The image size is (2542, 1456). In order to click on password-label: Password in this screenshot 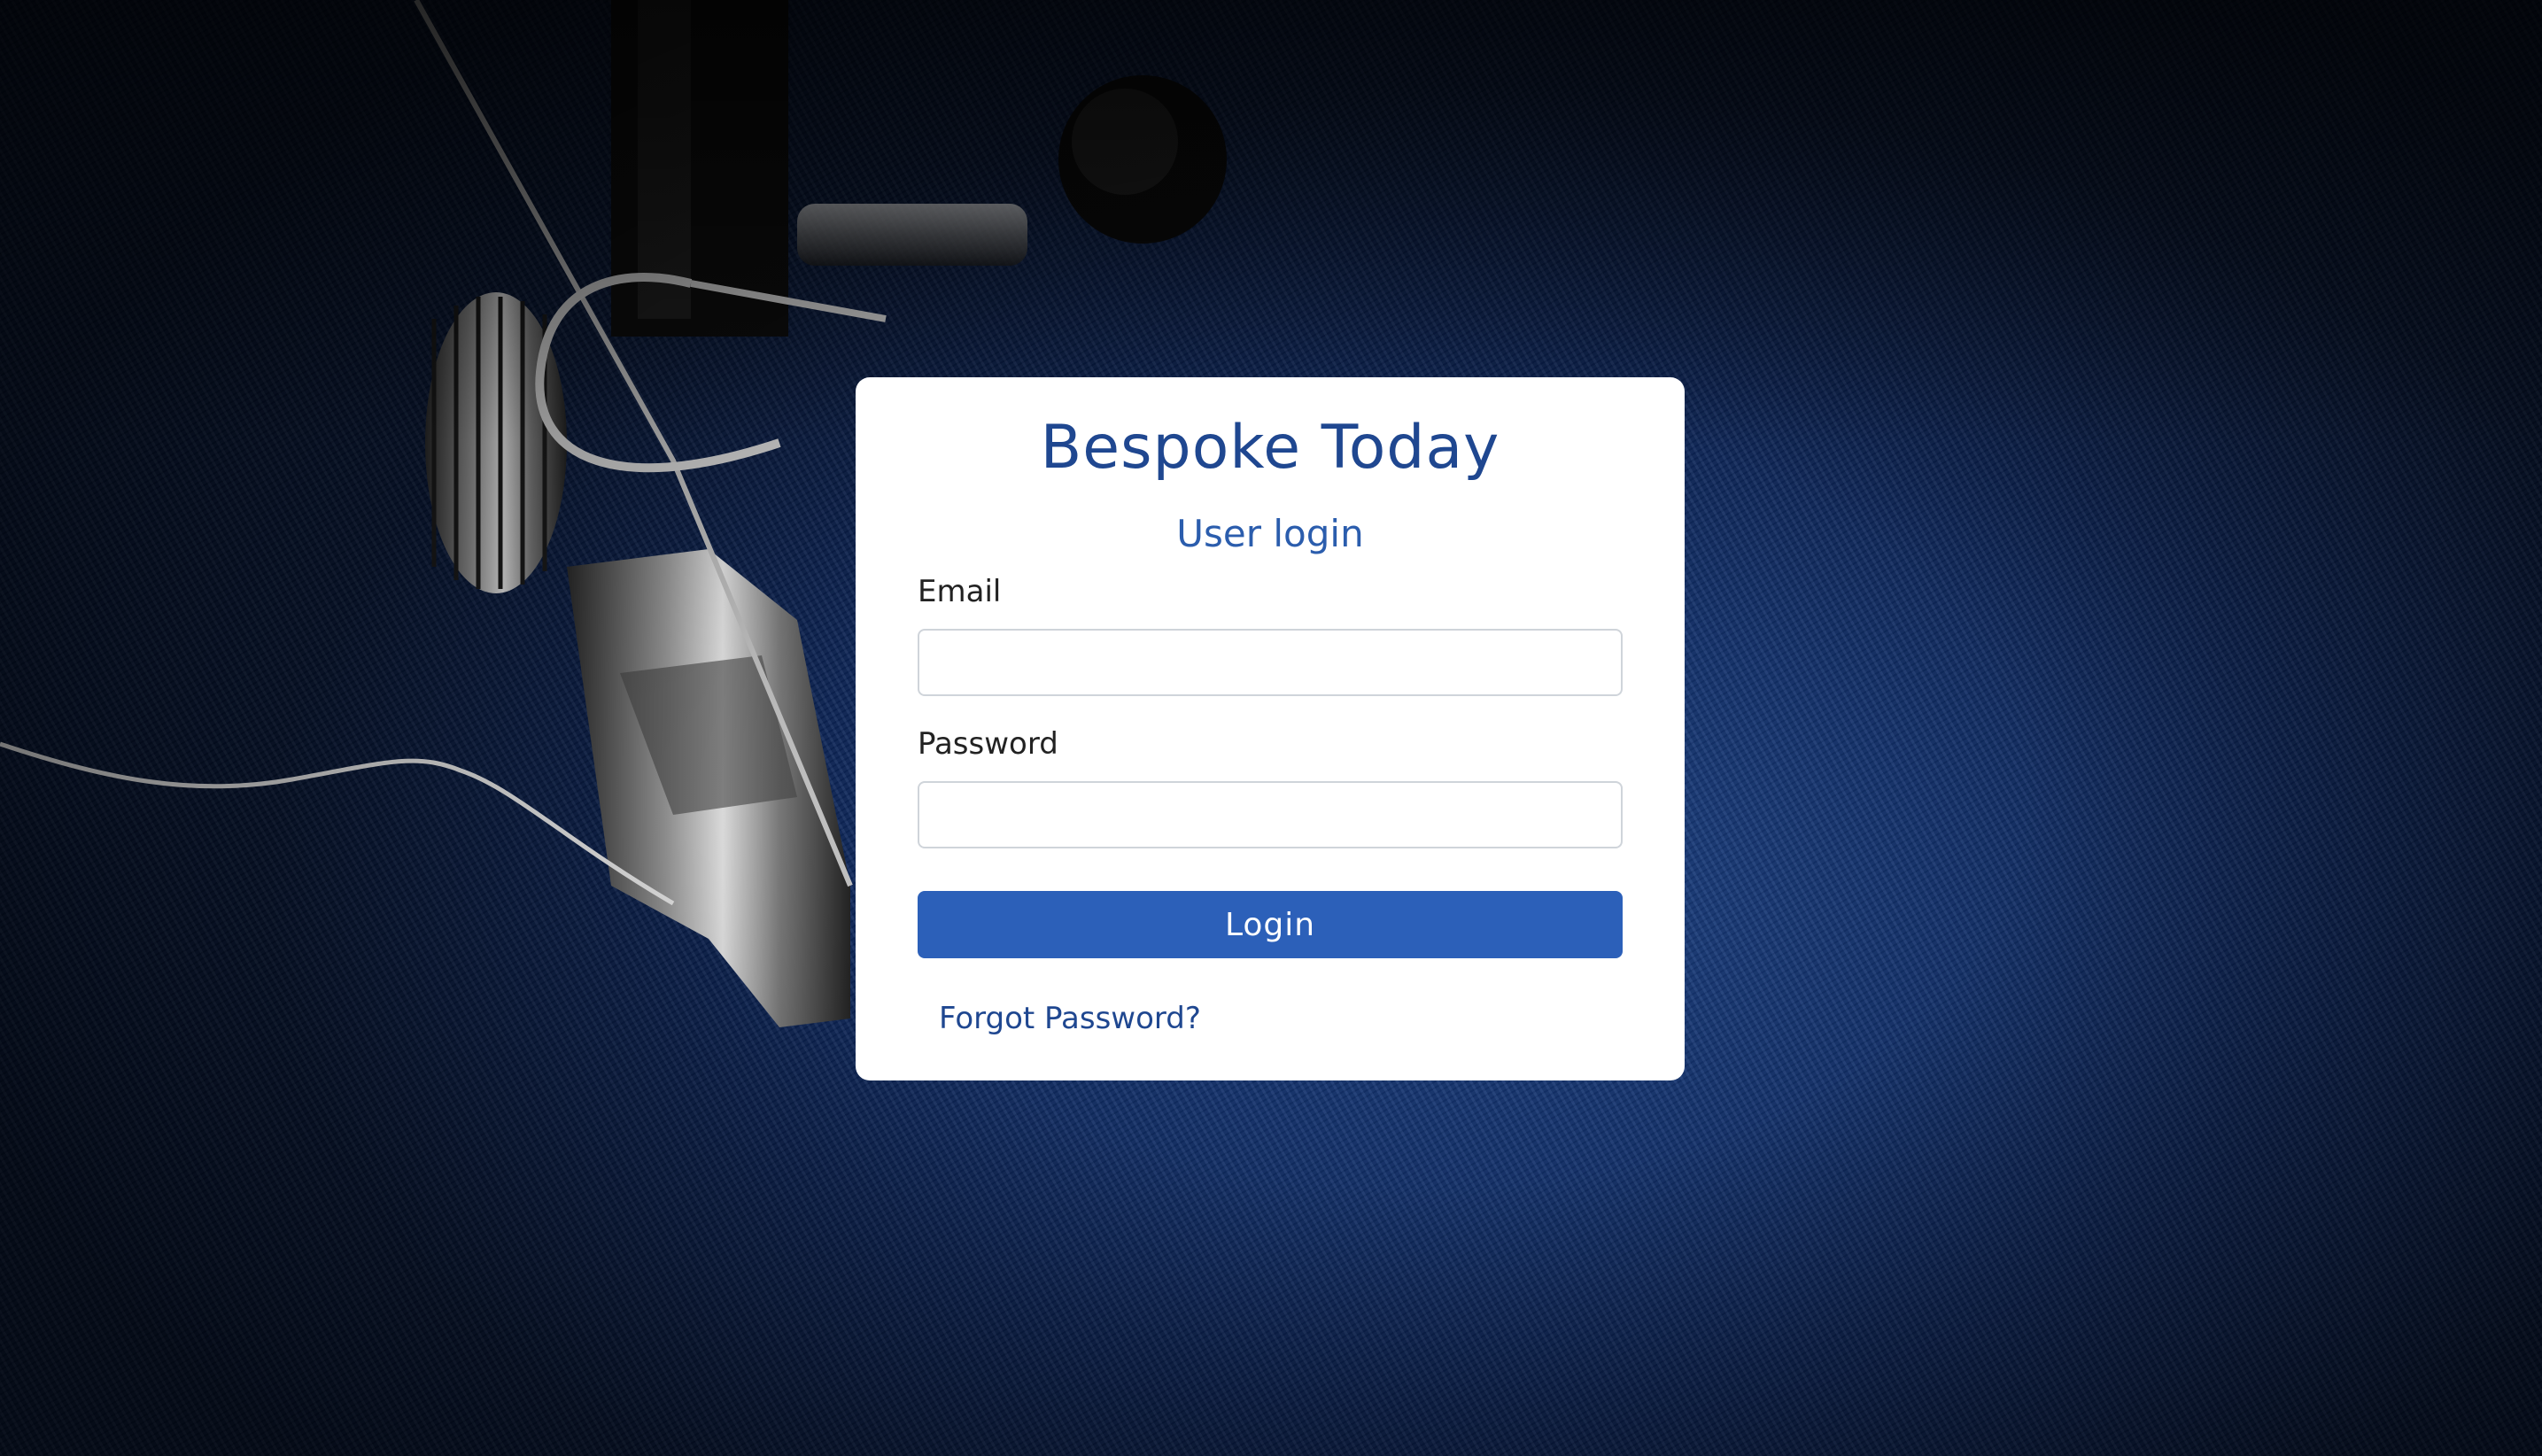, I will do `click(988, 744)`.